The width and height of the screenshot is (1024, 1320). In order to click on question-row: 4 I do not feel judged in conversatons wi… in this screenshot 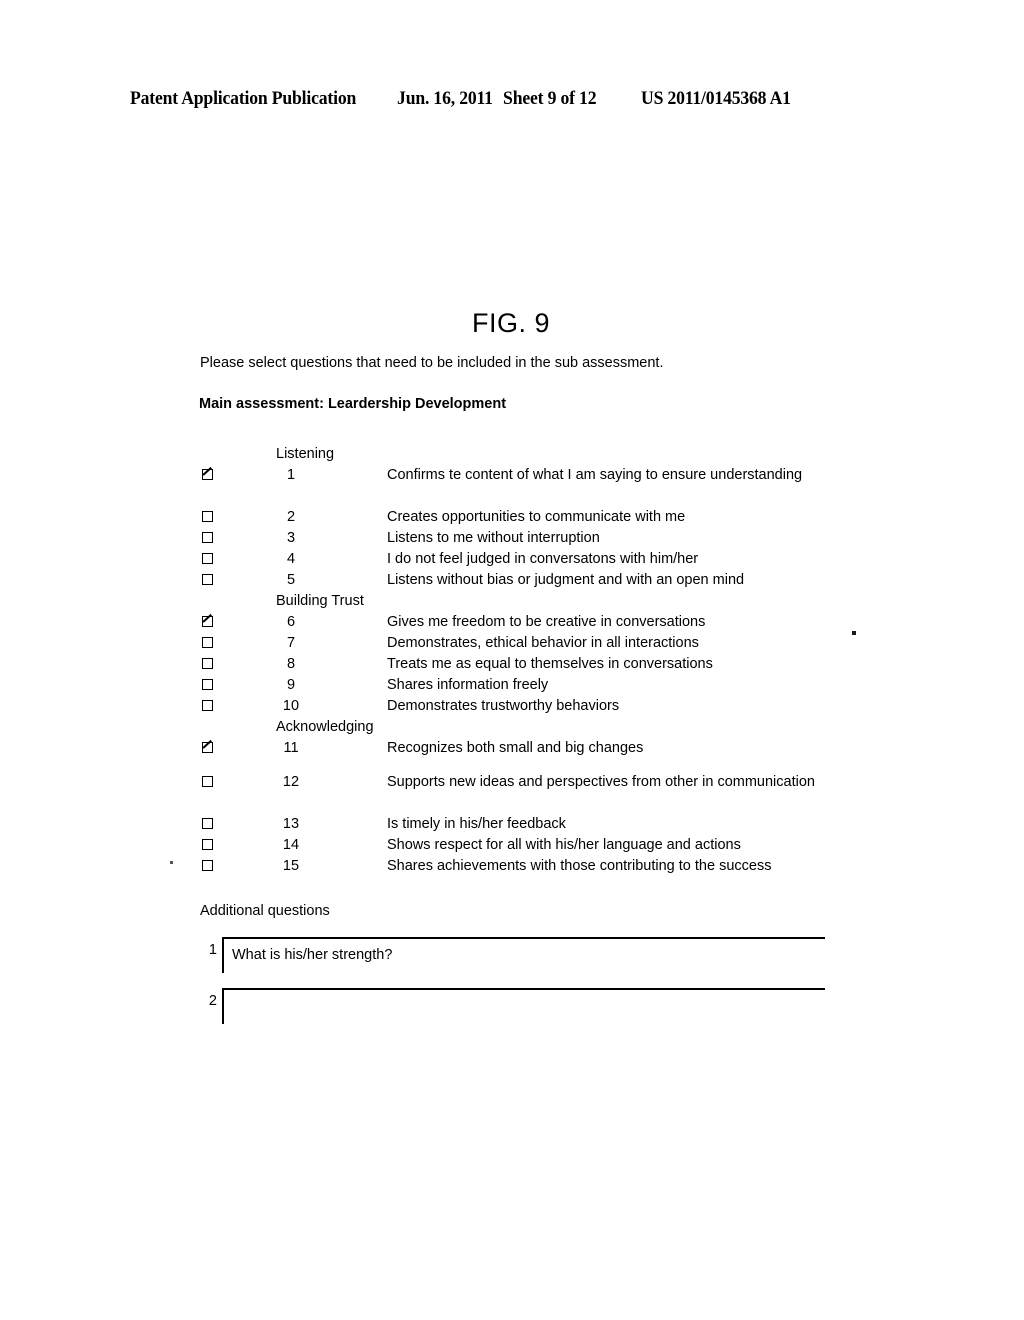, I will do `click(512, 559)`.